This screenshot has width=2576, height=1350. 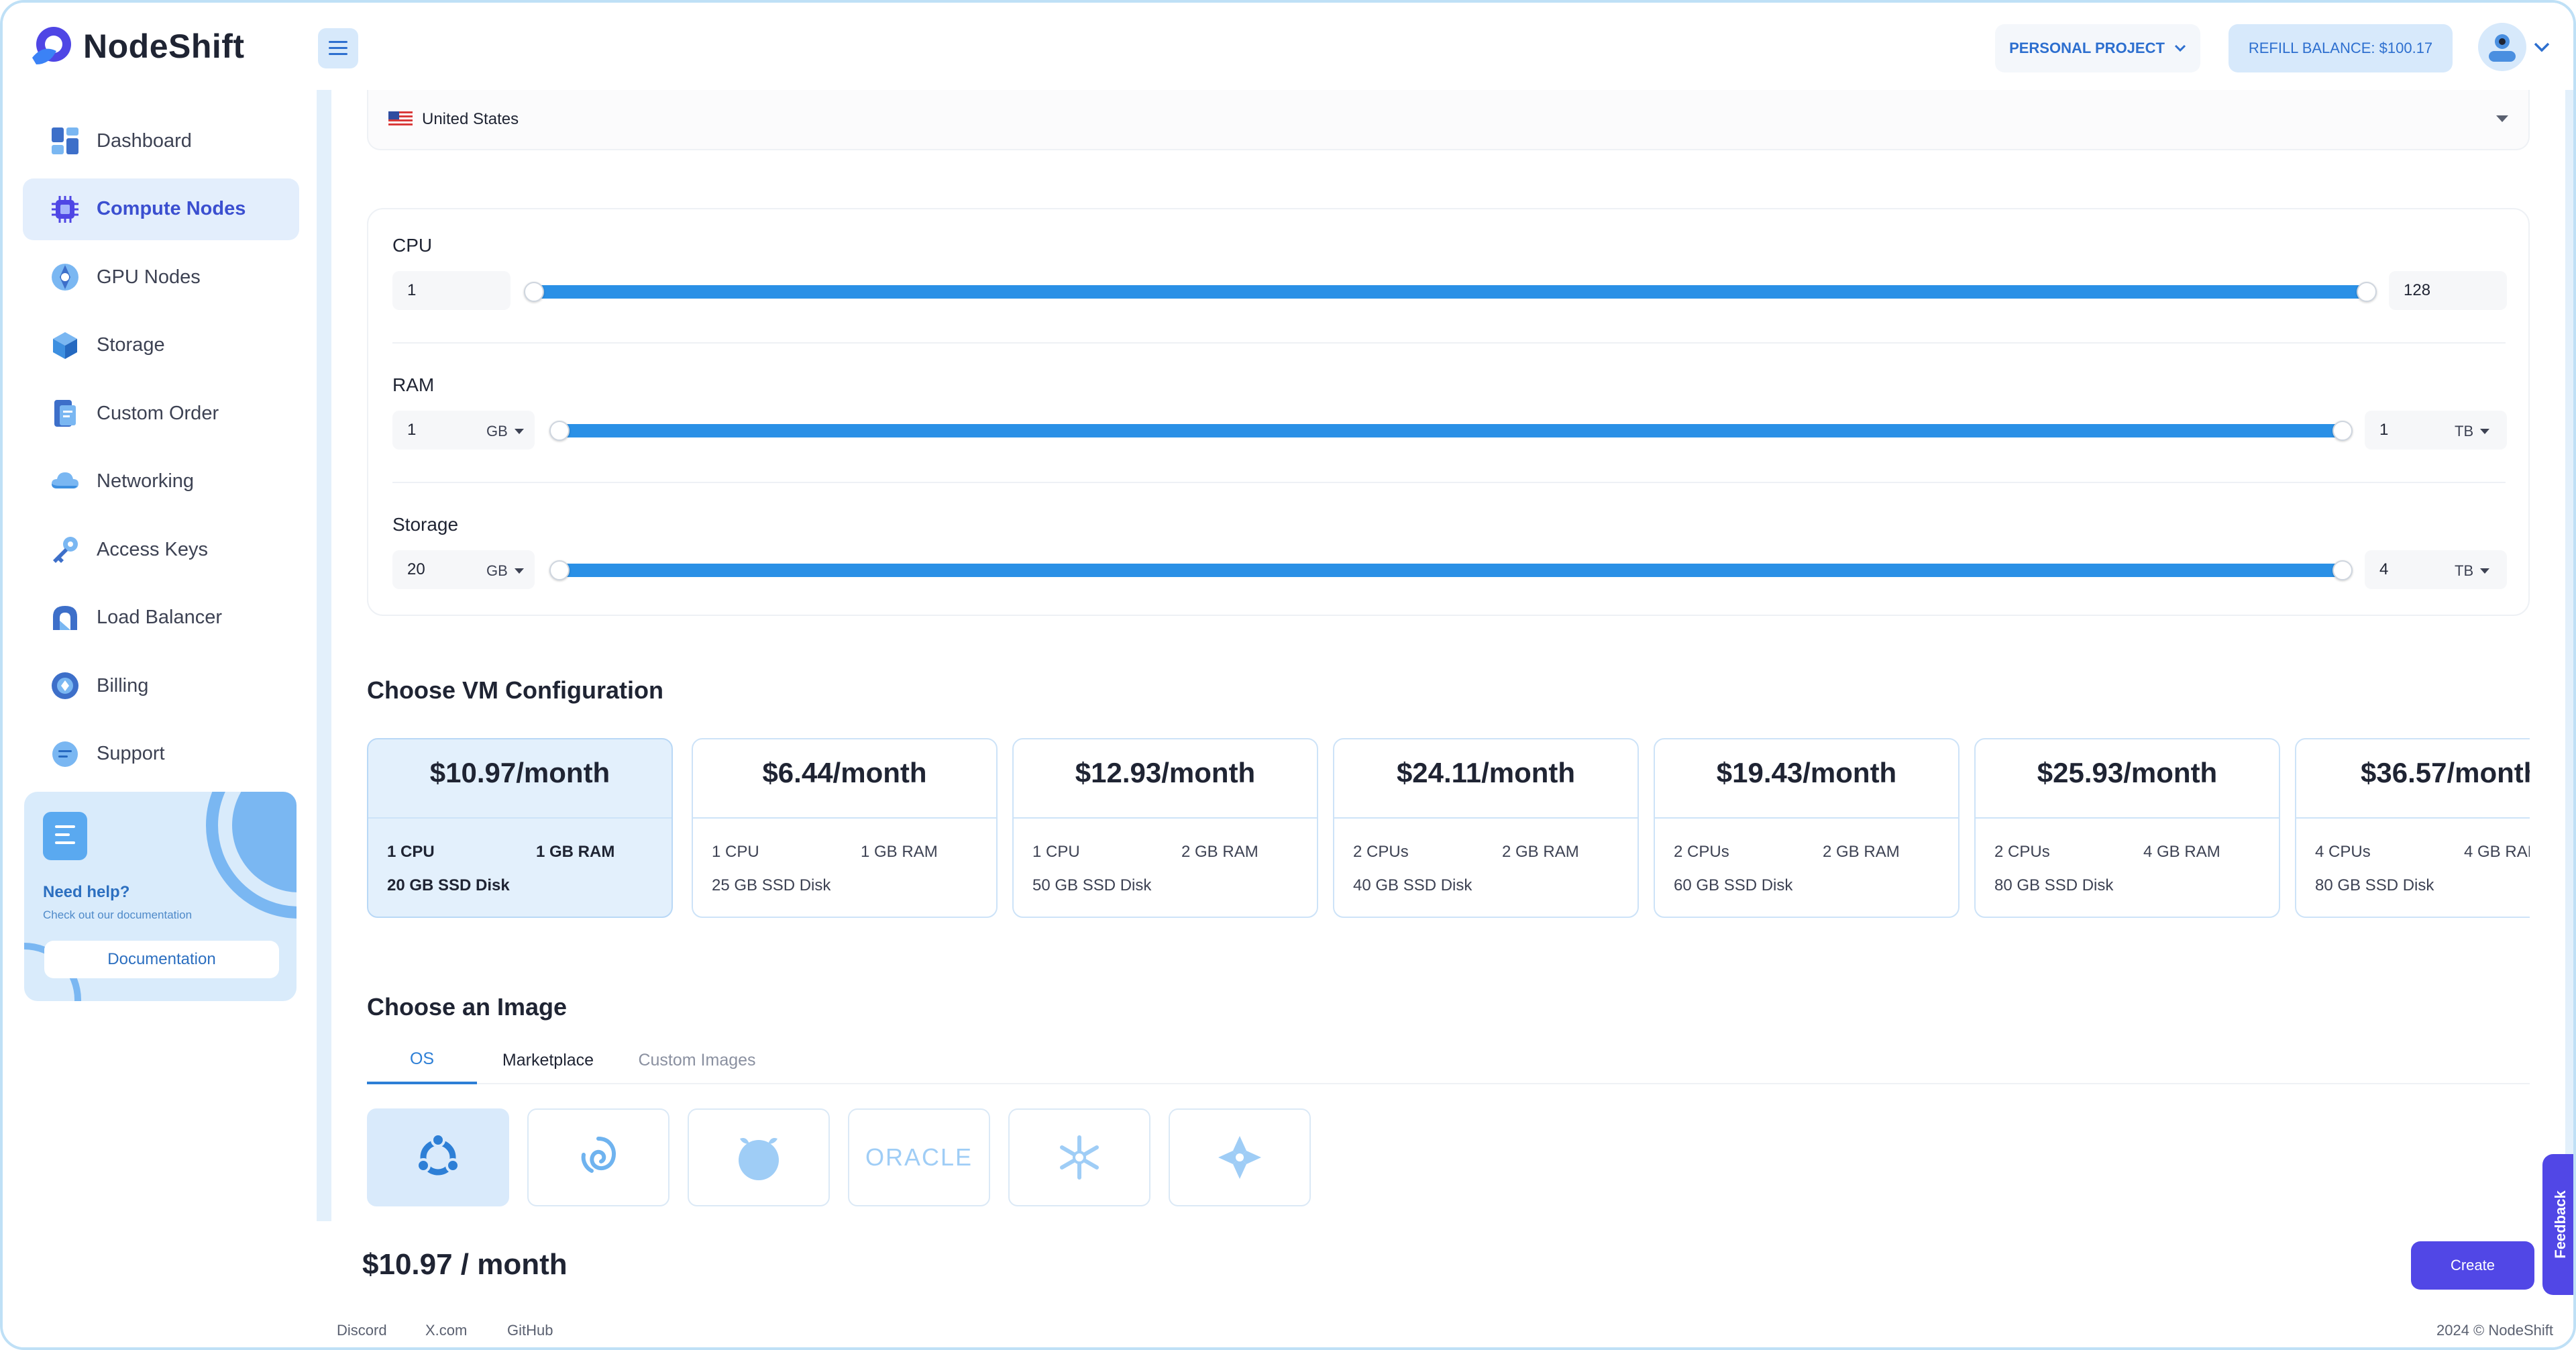 I want to click on ram-min-unit-select: GB, so click(x=505, y=431).